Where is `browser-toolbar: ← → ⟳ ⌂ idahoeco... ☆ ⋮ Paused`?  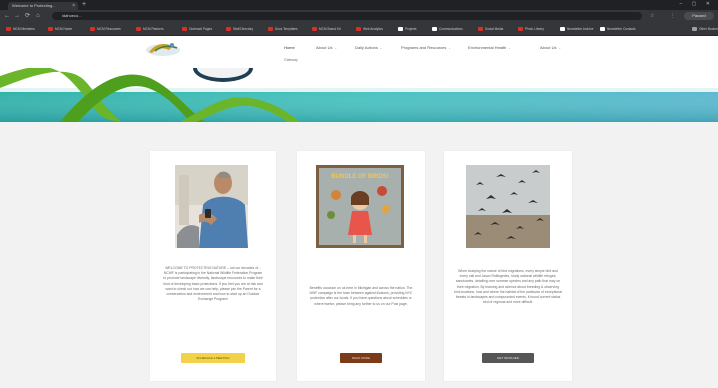
browser-toolbar: ← → ⟳ ⌂ idahoeco... ☆ ⋮ Paused is located at coordinates (359, 16).